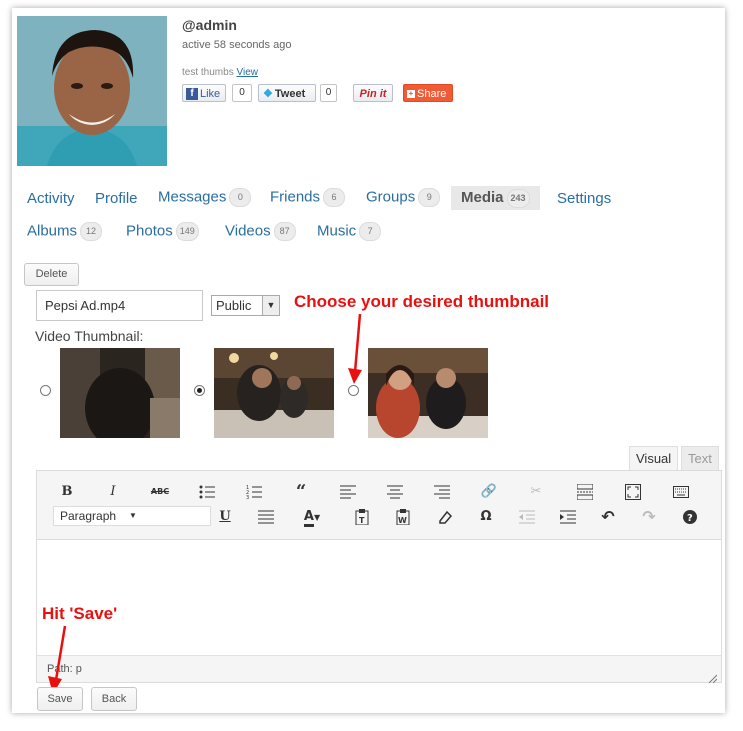  Describe the element at coordinates (113, 492) in the screenshot. I see `italic-icon: I` at that location.